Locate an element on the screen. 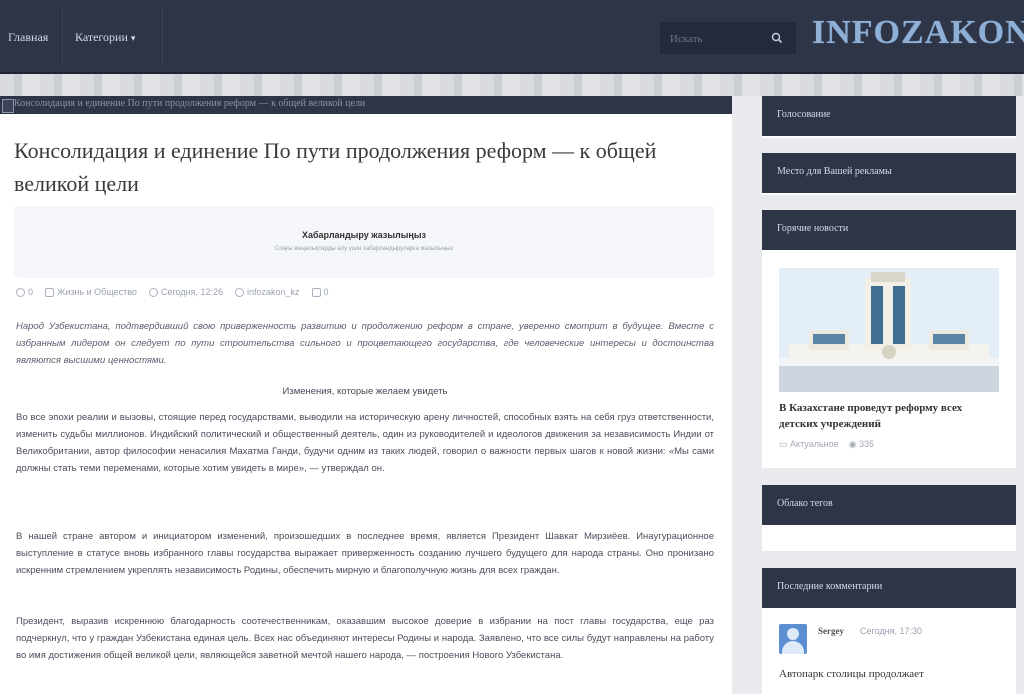  comments-meta: 0 is located at coordinates (320, 292).